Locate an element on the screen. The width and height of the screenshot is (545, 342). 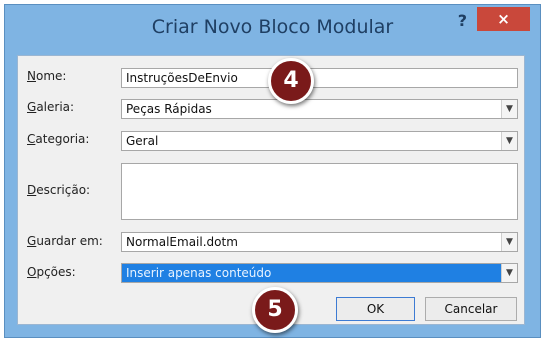
close-button: × is located at coordinates (503, 19).